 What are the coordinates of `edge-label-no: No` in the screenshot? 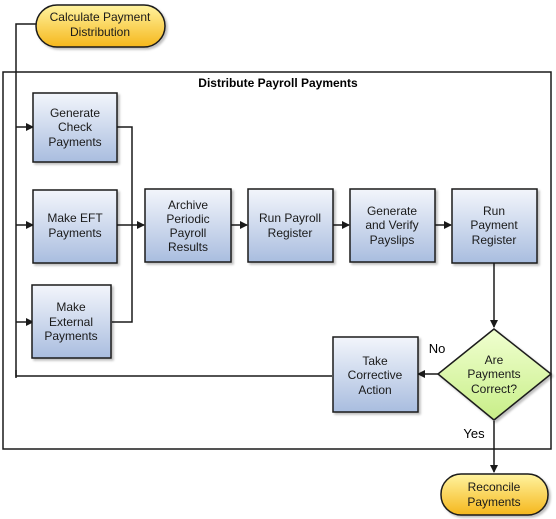 It's located at (437, 348).